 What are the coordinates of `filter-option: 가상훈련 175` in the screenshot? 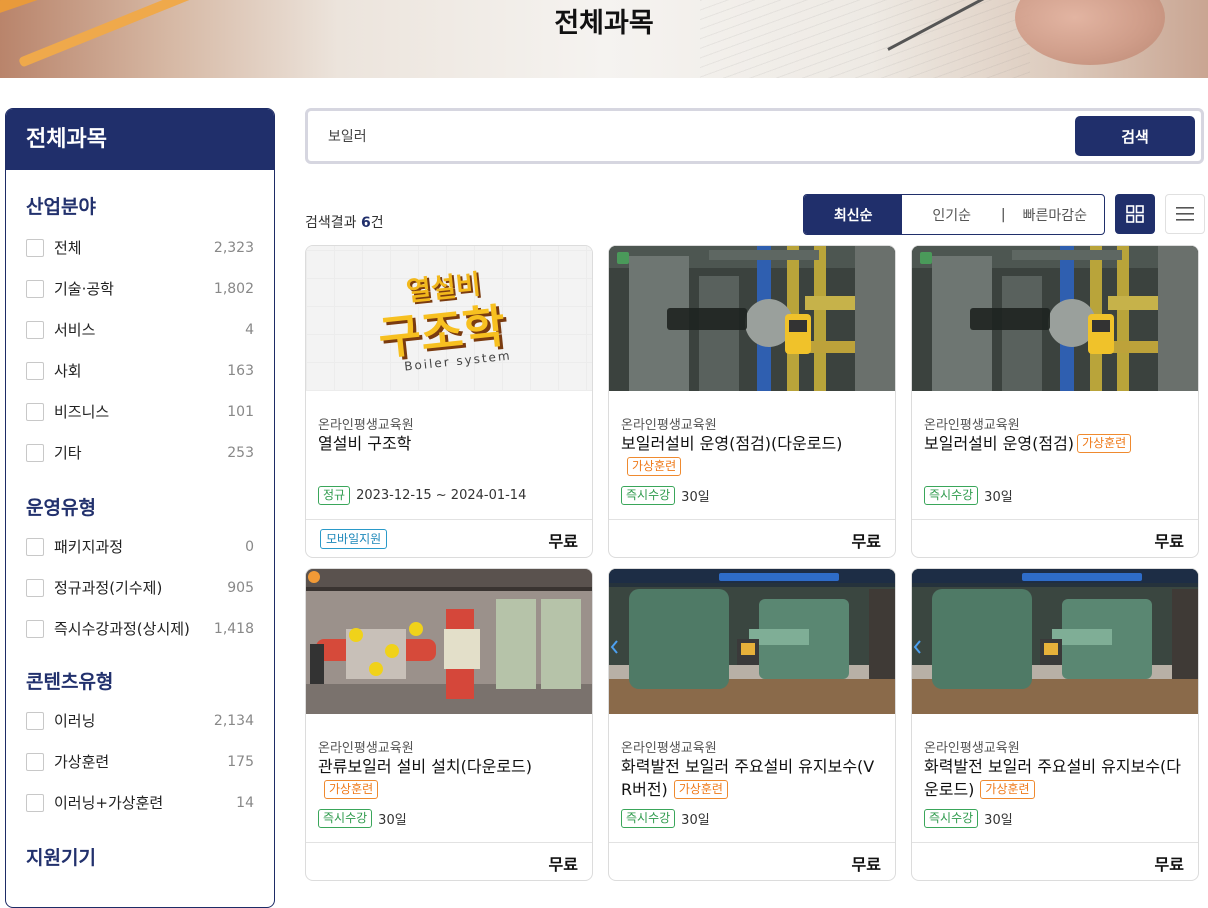 It's located at (140, 761).